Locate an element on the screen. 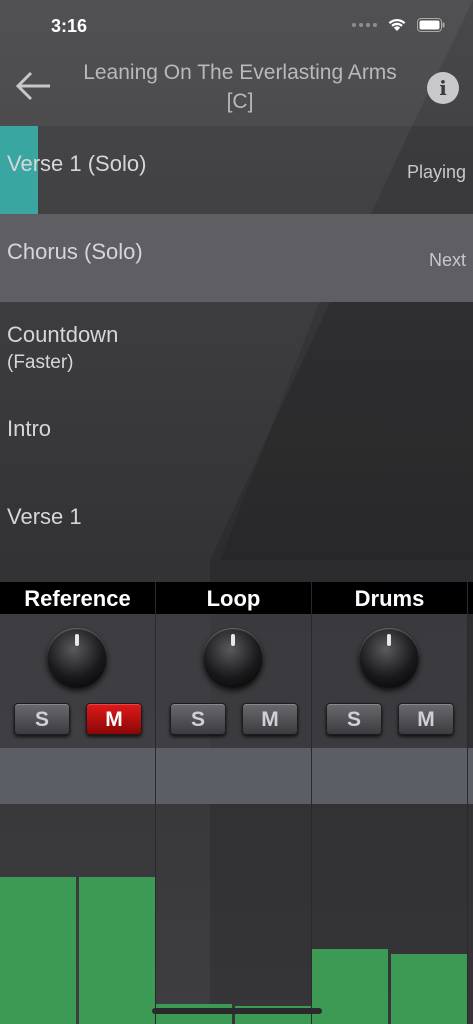 The image size is (473, 1024). header: Leaning On The Everlasting Arms [C] i is located at coordinates (236, 89).